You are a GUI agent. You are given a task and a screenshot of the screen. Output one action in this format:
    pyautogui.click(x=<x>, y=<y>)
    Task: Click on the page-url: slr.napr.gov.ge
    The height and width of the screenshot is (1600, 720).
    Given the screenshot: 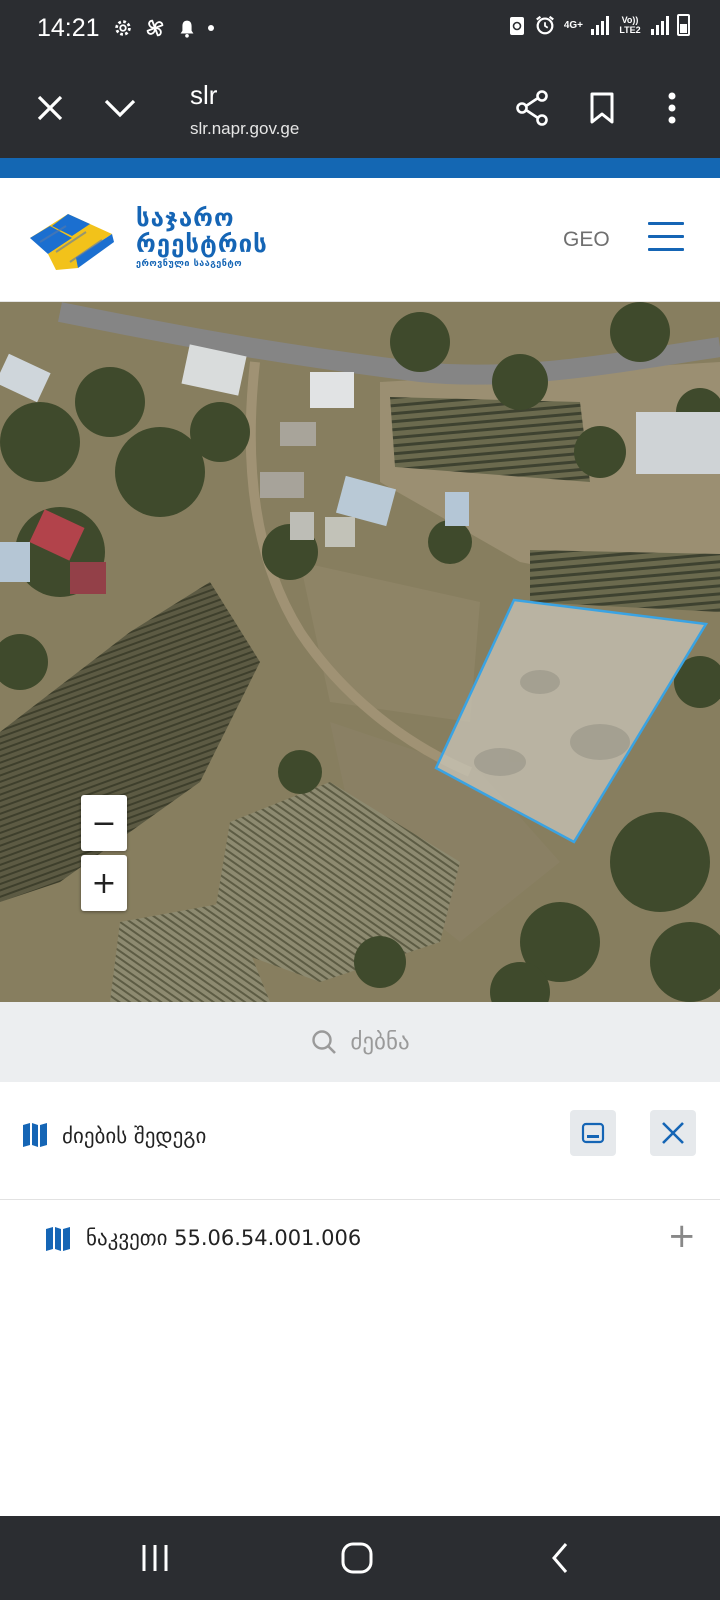 What is the action you would take?
    pyautogui.click(x=244, y=129)
    